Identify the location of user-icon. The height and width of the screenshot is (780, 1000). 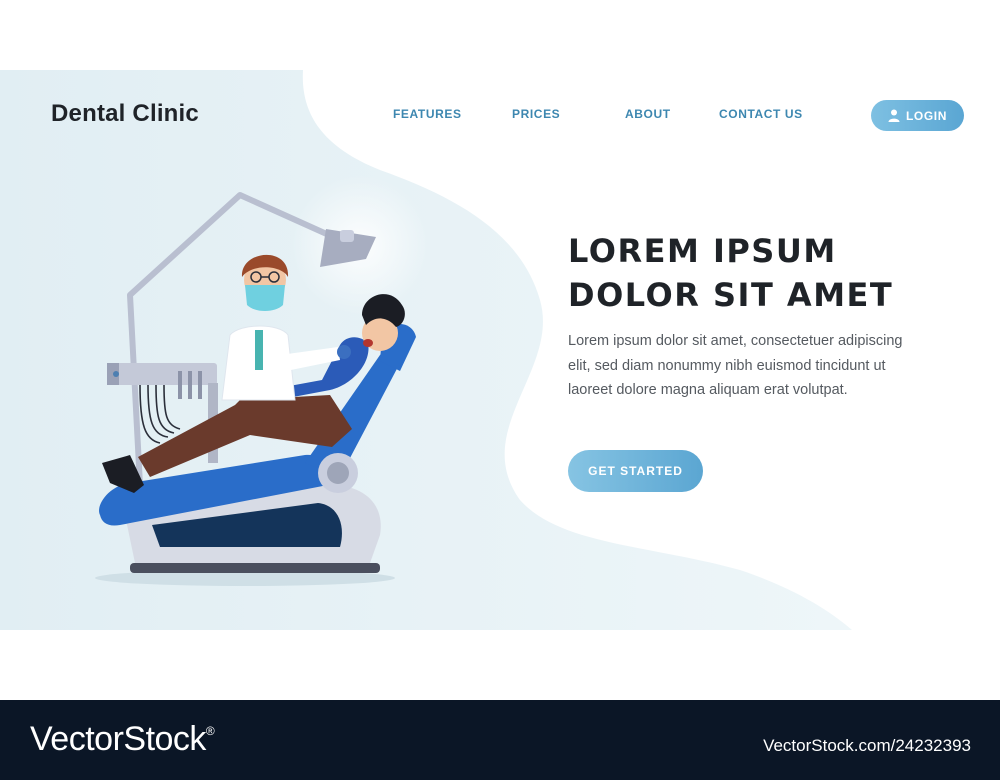
(894, 115).